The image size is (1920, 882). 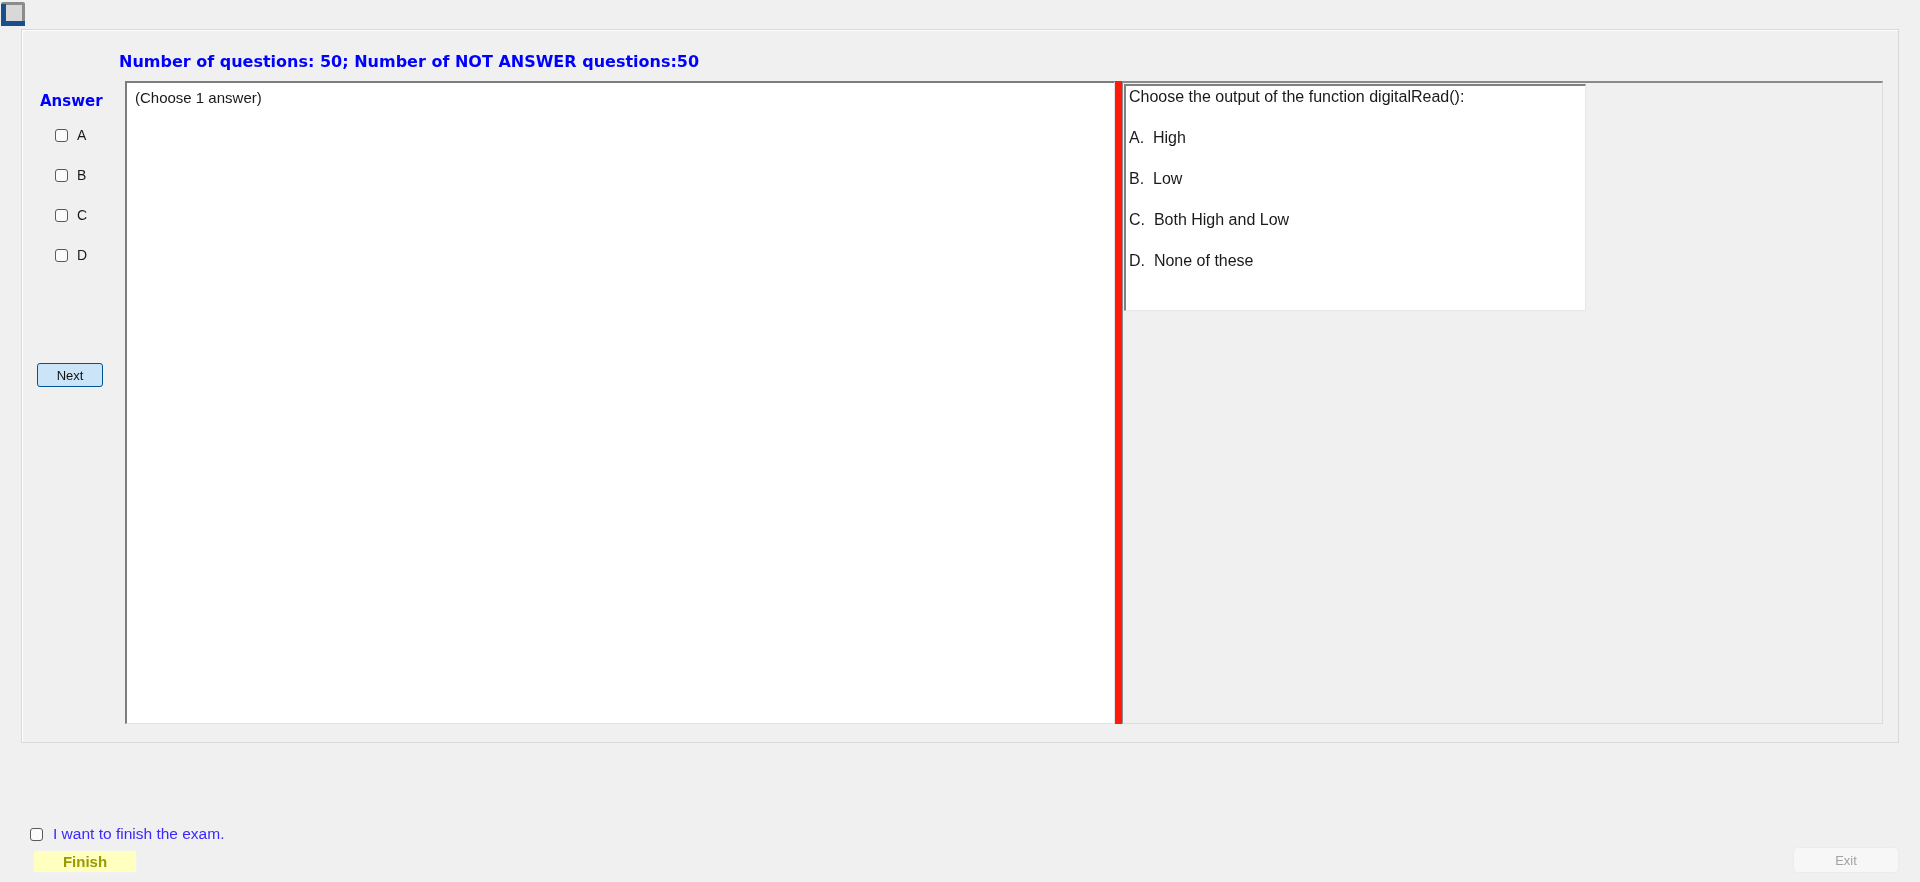 What do you see at coordinates (82, 215) in the screenshot?
I see `checkbox-label: C` at bounding box center [82, 215].